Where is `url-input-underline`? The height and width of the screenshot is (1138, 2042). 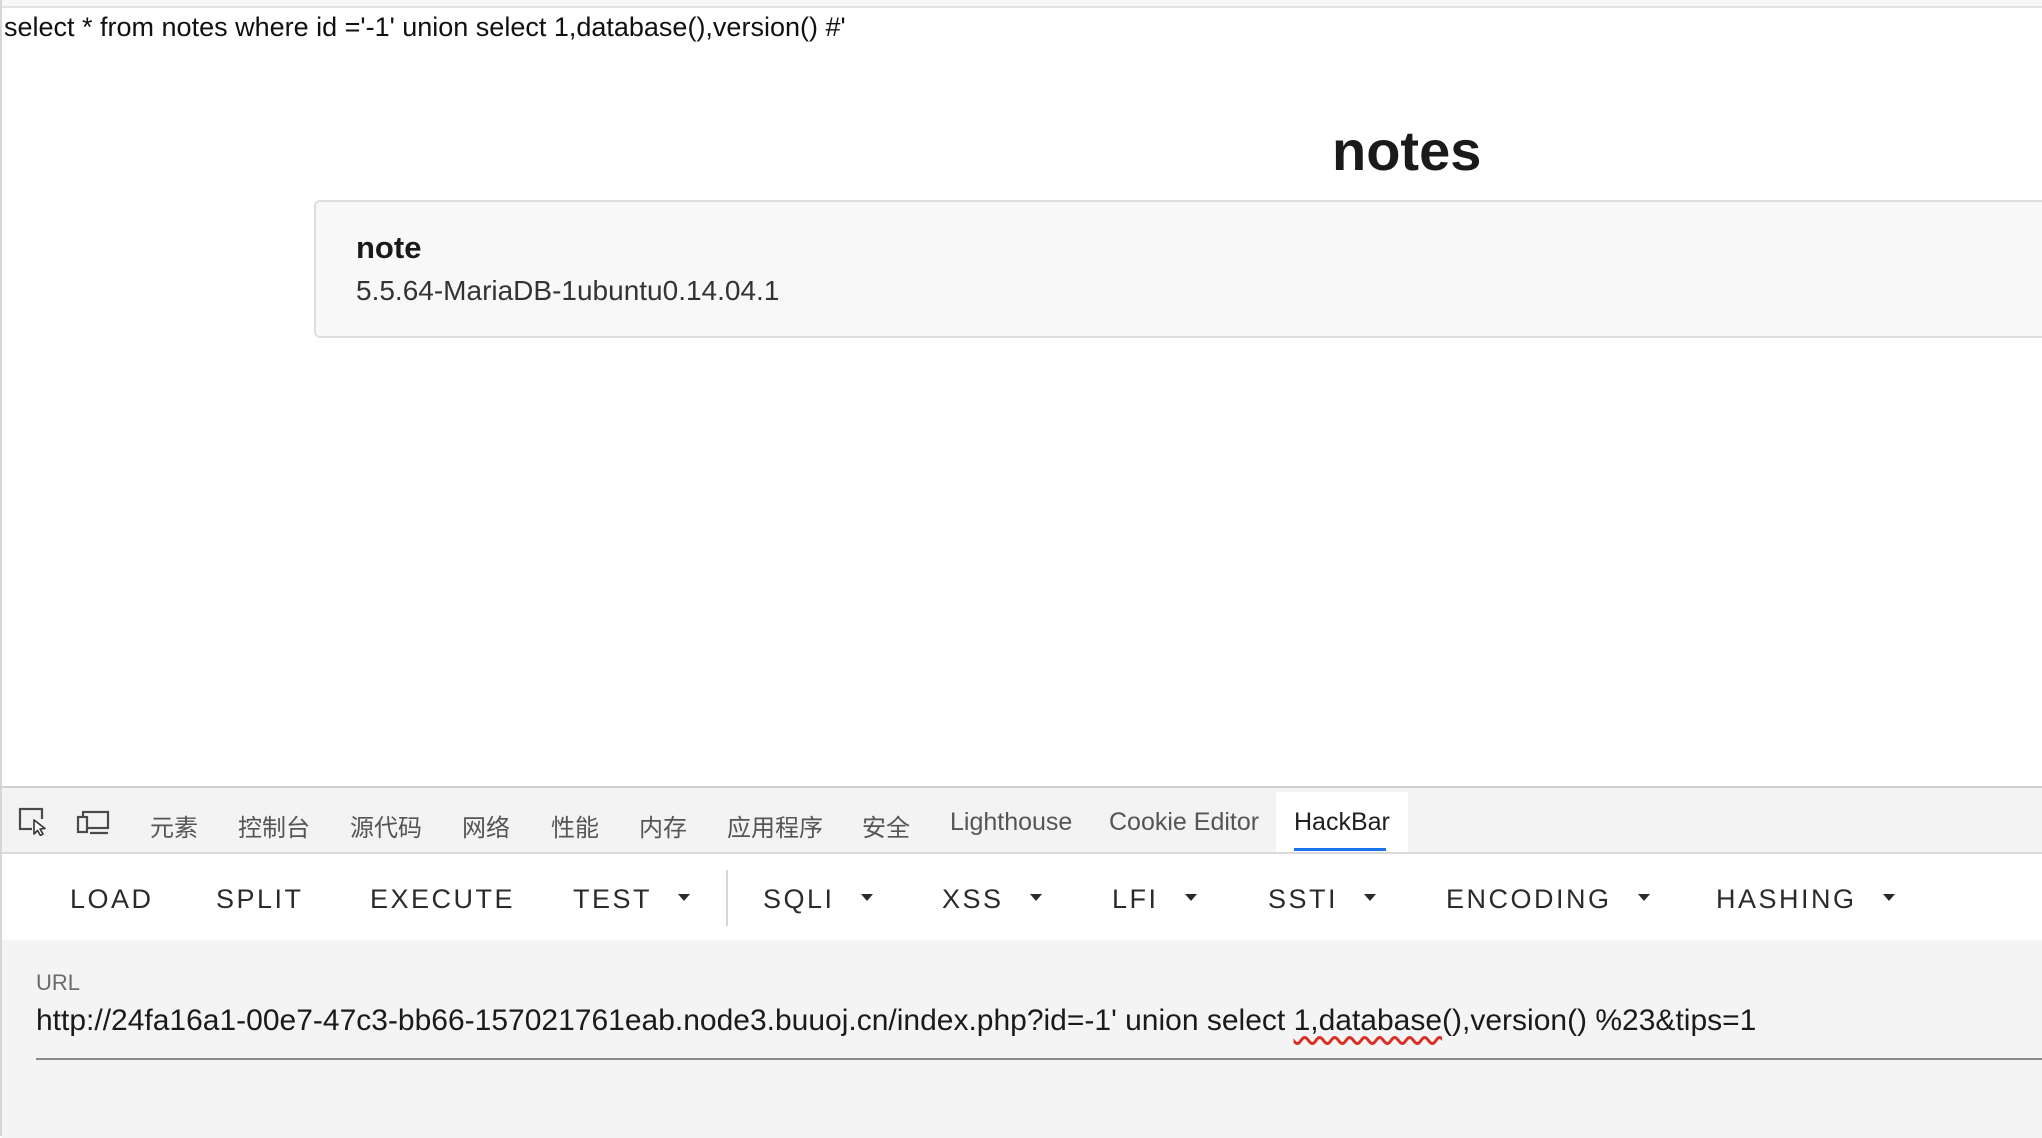 url-input-underline is located at coordinates (1039, 1059).